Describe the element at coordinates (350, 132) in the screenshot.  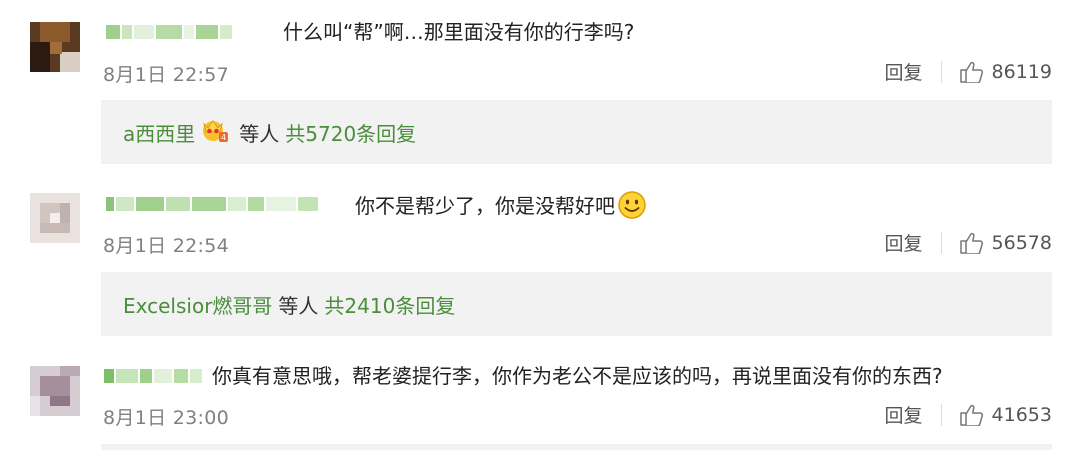
I see `sub-reply-count: 共5720条回复` at that location.